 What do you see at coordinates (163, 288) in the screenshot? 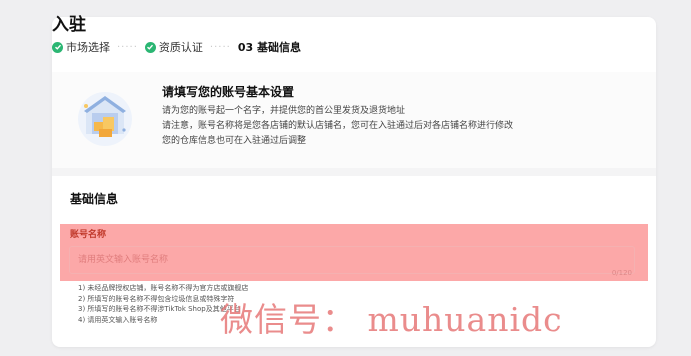
I see `rule-item: 1) 未经品牌授权店铺，账号名称不得为官方店或旗舰店` at bounding box center [163, 288].